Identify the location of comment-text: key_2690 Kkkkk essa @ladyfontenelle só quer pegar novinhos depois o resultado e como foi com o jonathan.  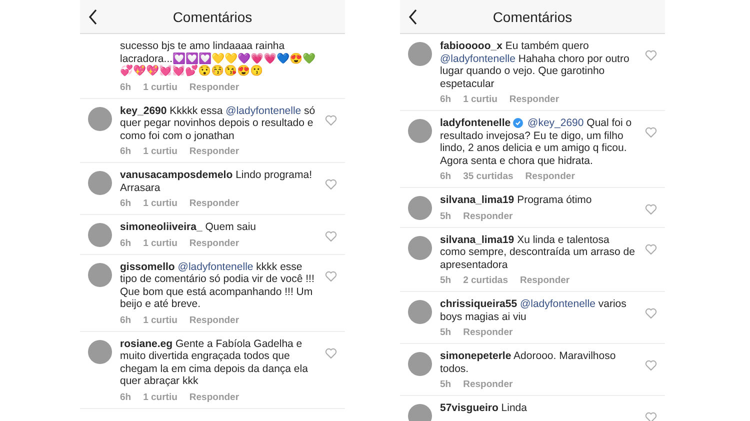
(218, 123).